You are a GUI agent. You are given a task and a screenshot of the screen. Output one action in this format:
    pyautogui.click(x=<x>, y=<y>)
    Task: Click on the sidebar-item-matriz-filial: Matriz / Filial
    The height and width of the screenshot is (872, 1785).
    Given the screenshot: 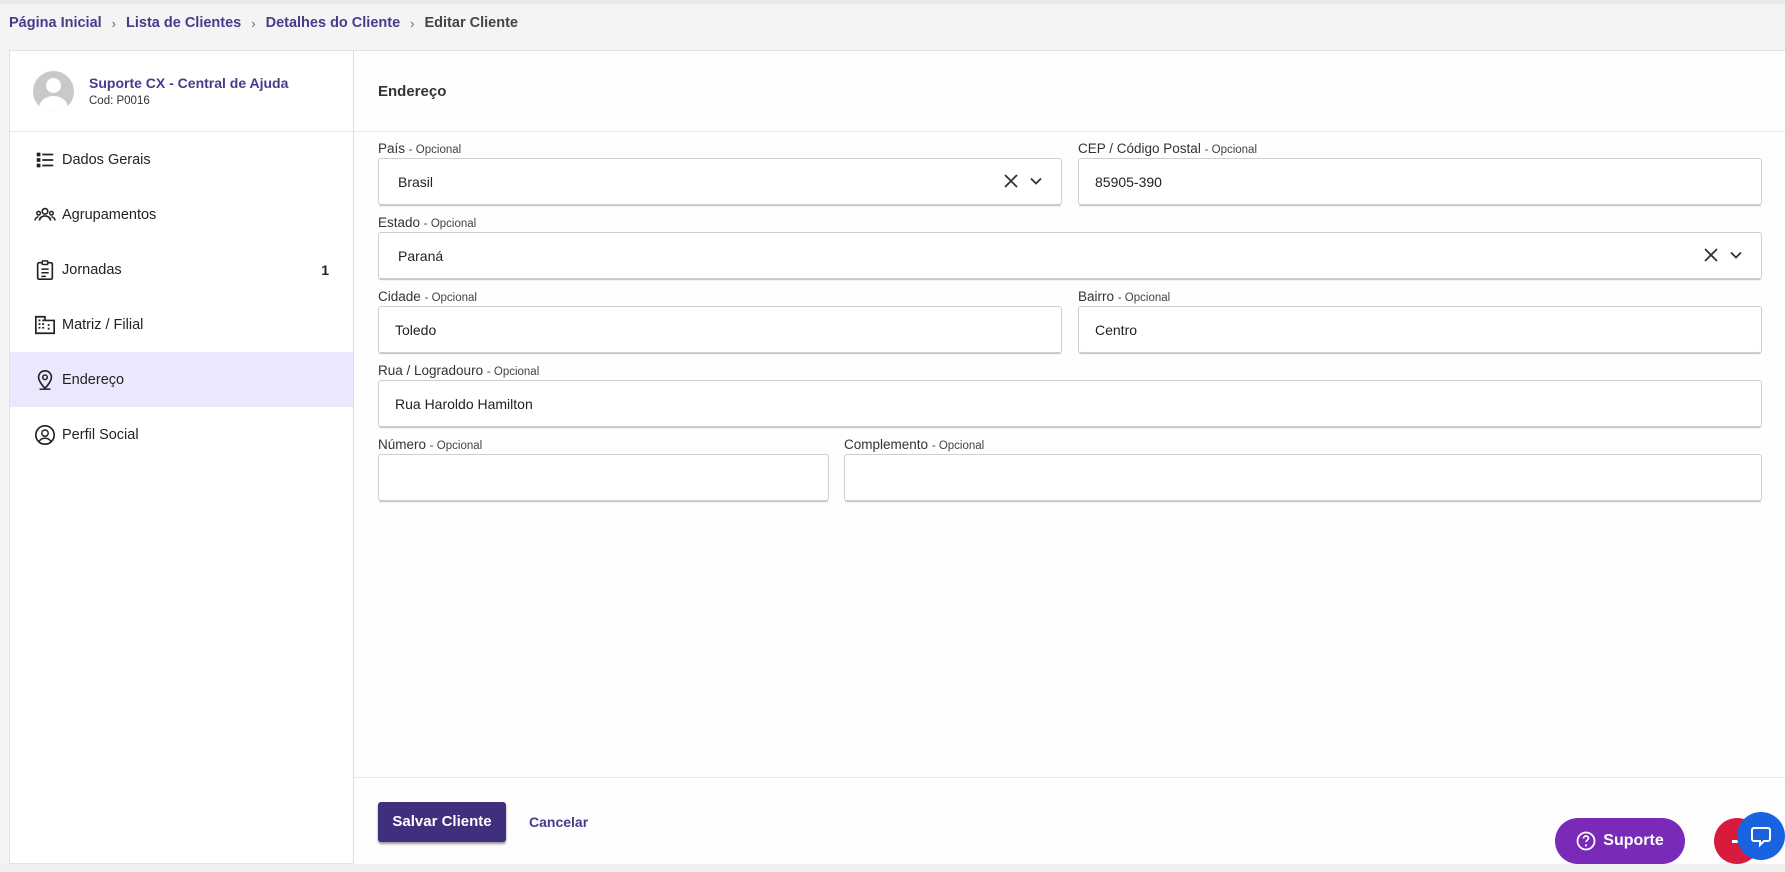 What is the action you would take?
    pyautogui.click(x=181, y=324)
    